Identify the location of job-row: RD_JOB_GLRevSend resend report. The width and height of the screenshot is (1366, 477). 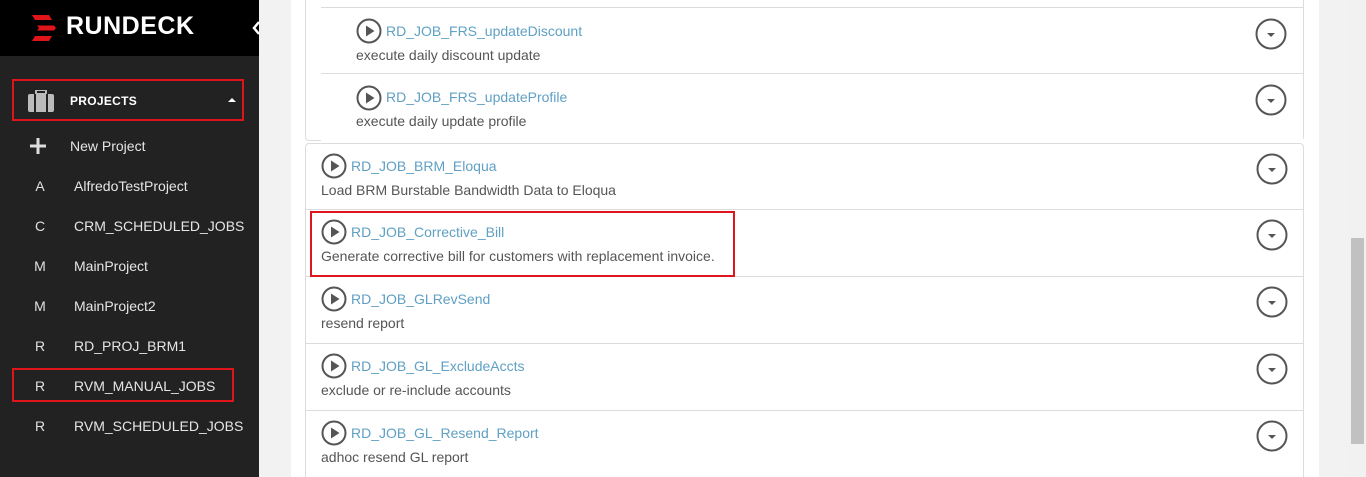
(804, 310).